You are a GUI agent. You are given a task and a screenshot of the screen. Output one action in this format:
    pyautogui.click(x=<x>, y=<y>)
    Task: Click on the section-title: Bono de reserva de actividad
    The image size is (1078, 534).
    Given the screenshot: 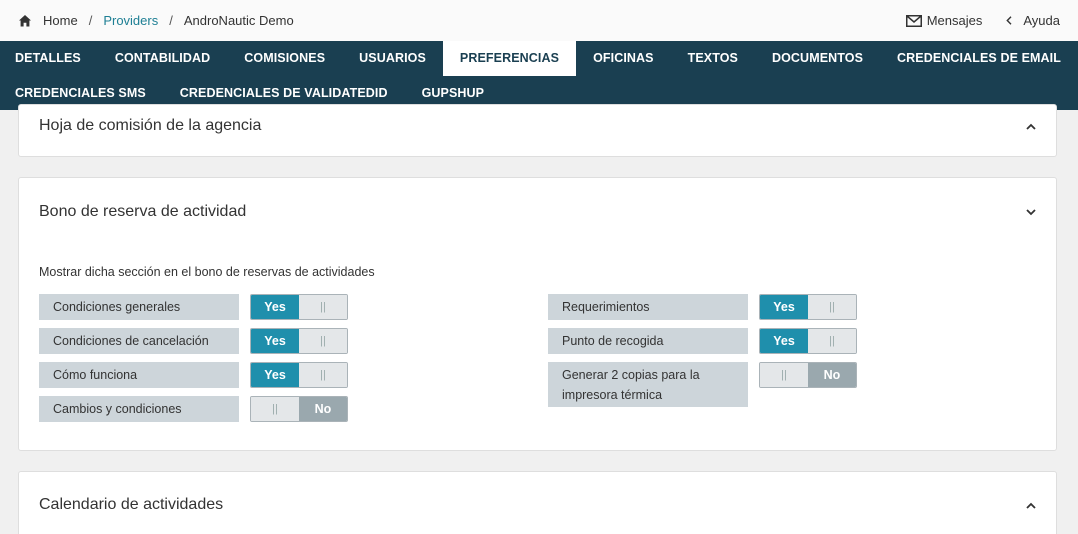 What is the action you would take?
    pyautogui.click(x=143, y=211)
    